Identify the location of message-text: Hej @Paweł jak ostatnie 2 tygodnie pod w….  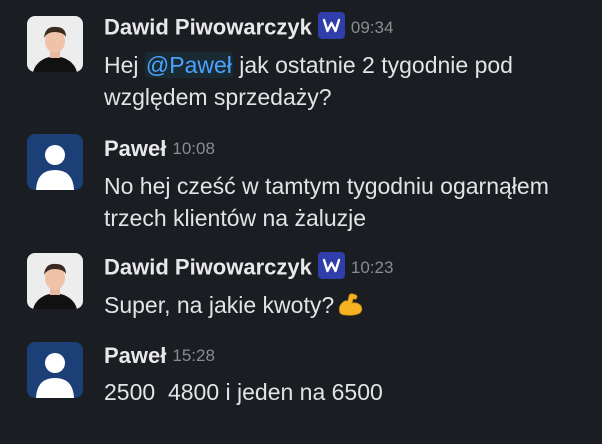
(308, 81).